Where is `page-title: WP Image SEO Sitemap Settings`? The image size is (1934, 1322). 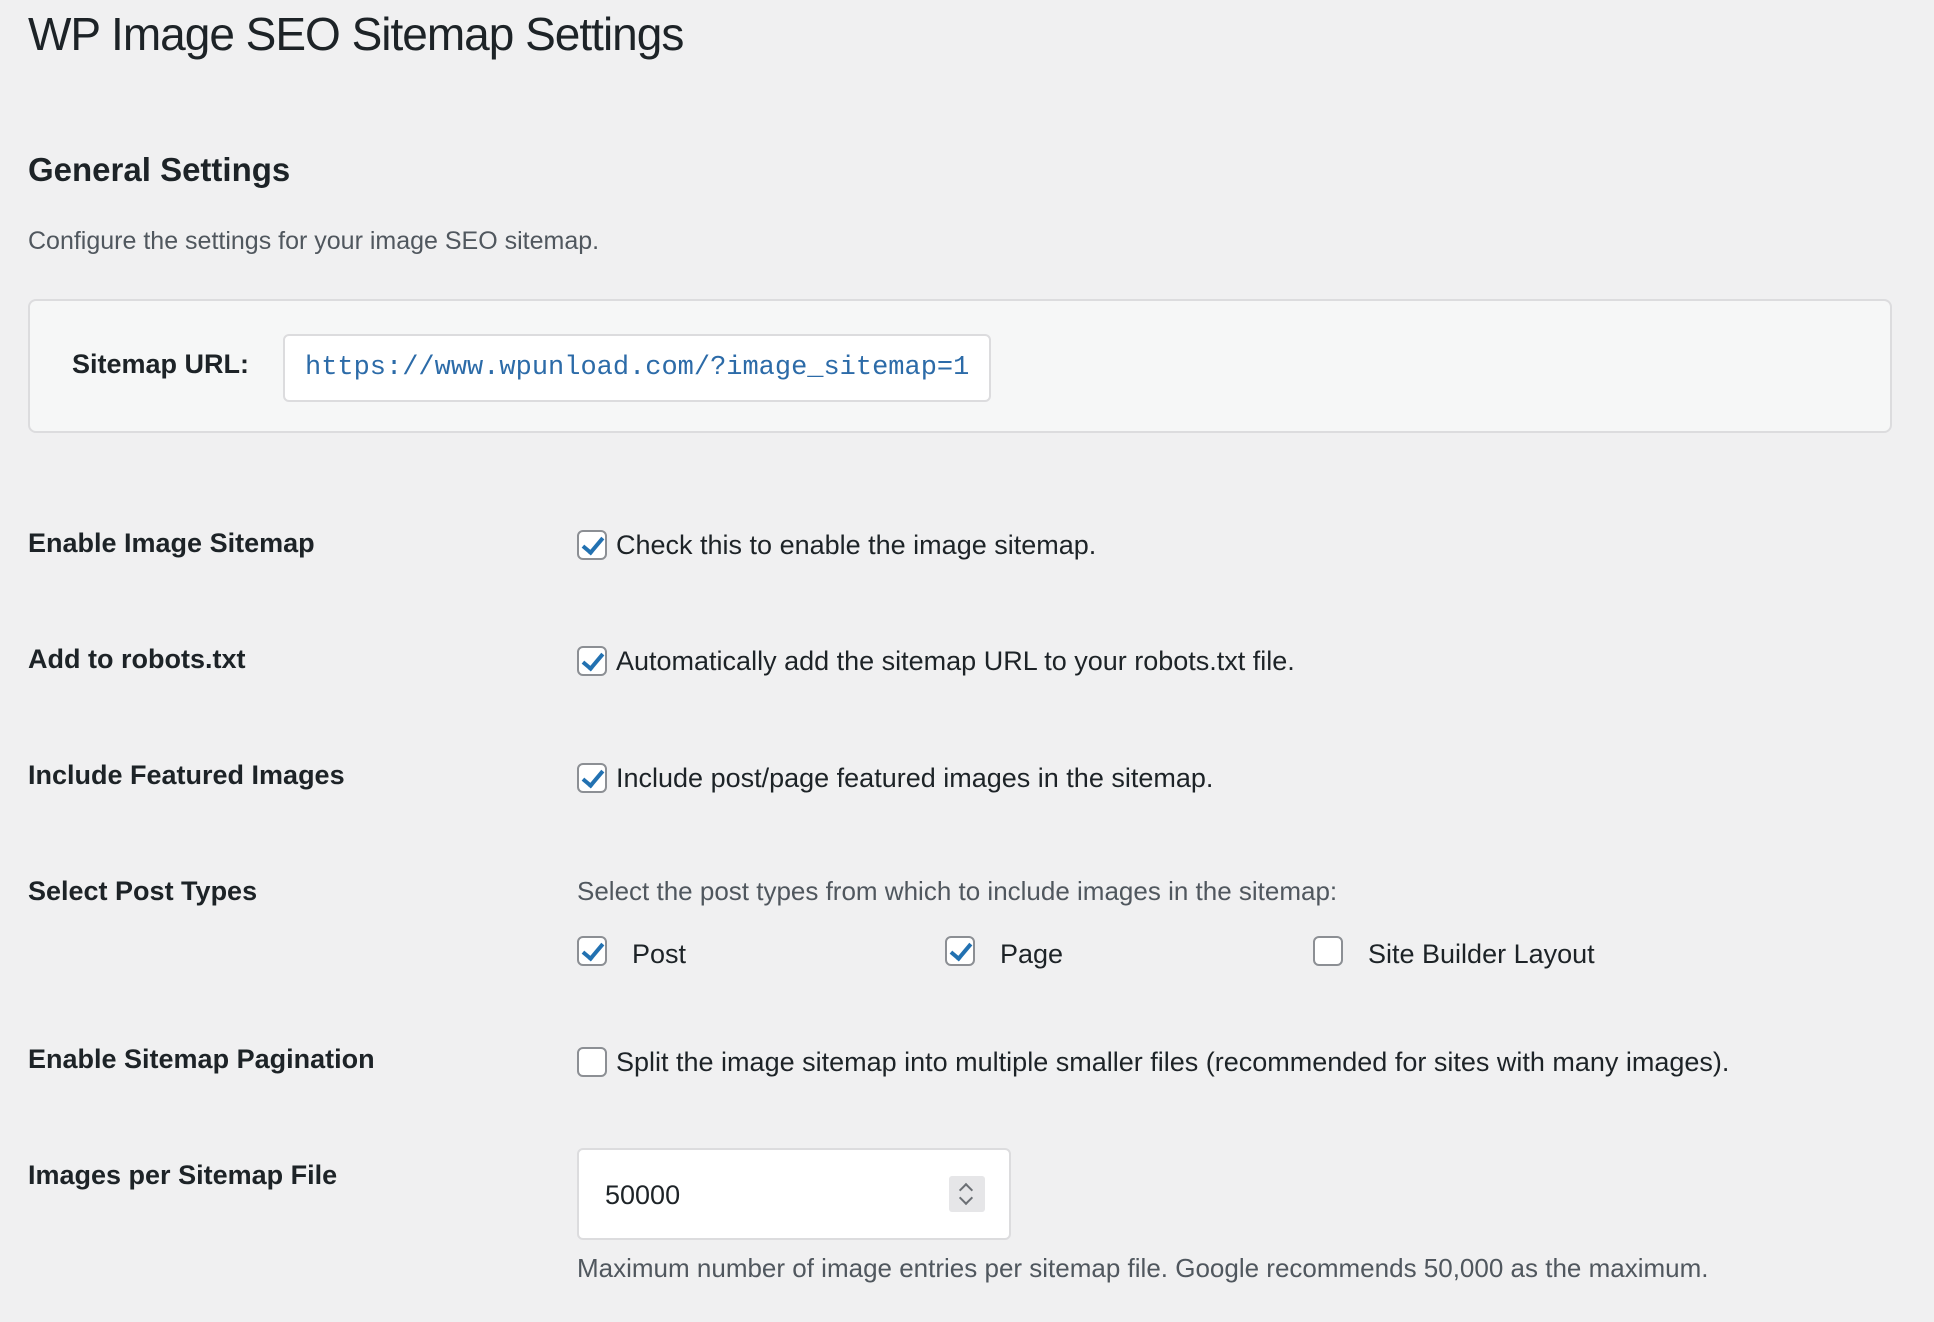 page-title: WP Image SEO Sitemap Settings is located at coordinates (356, 34).